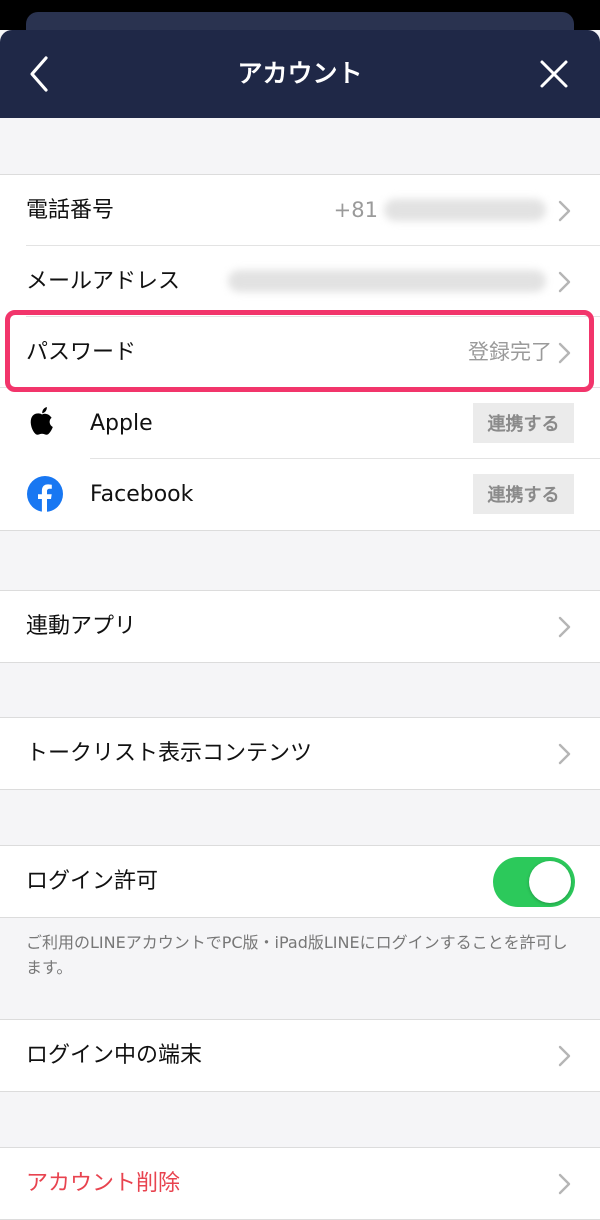 The width and height of the screenshot is (600, 1220). What do you see at coordinates (45, 494) in the screenshot?
I see `facebook-icon` at bounding box center [45, 494].